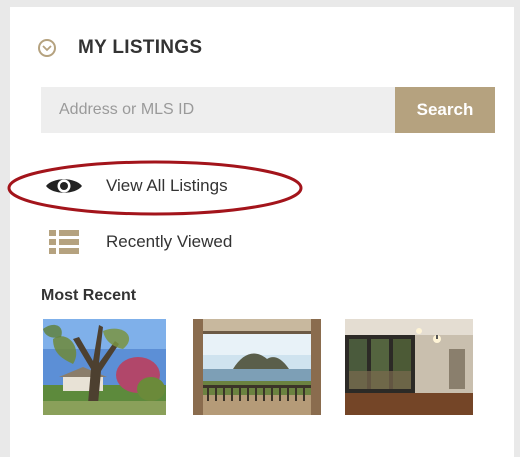 The height and width of the screenshot is (457, 520). What do you see at coordinates (140, 47) in the screenshot?
I see `widget-title: MY LISTINGS` at bounding box center [140, 47].